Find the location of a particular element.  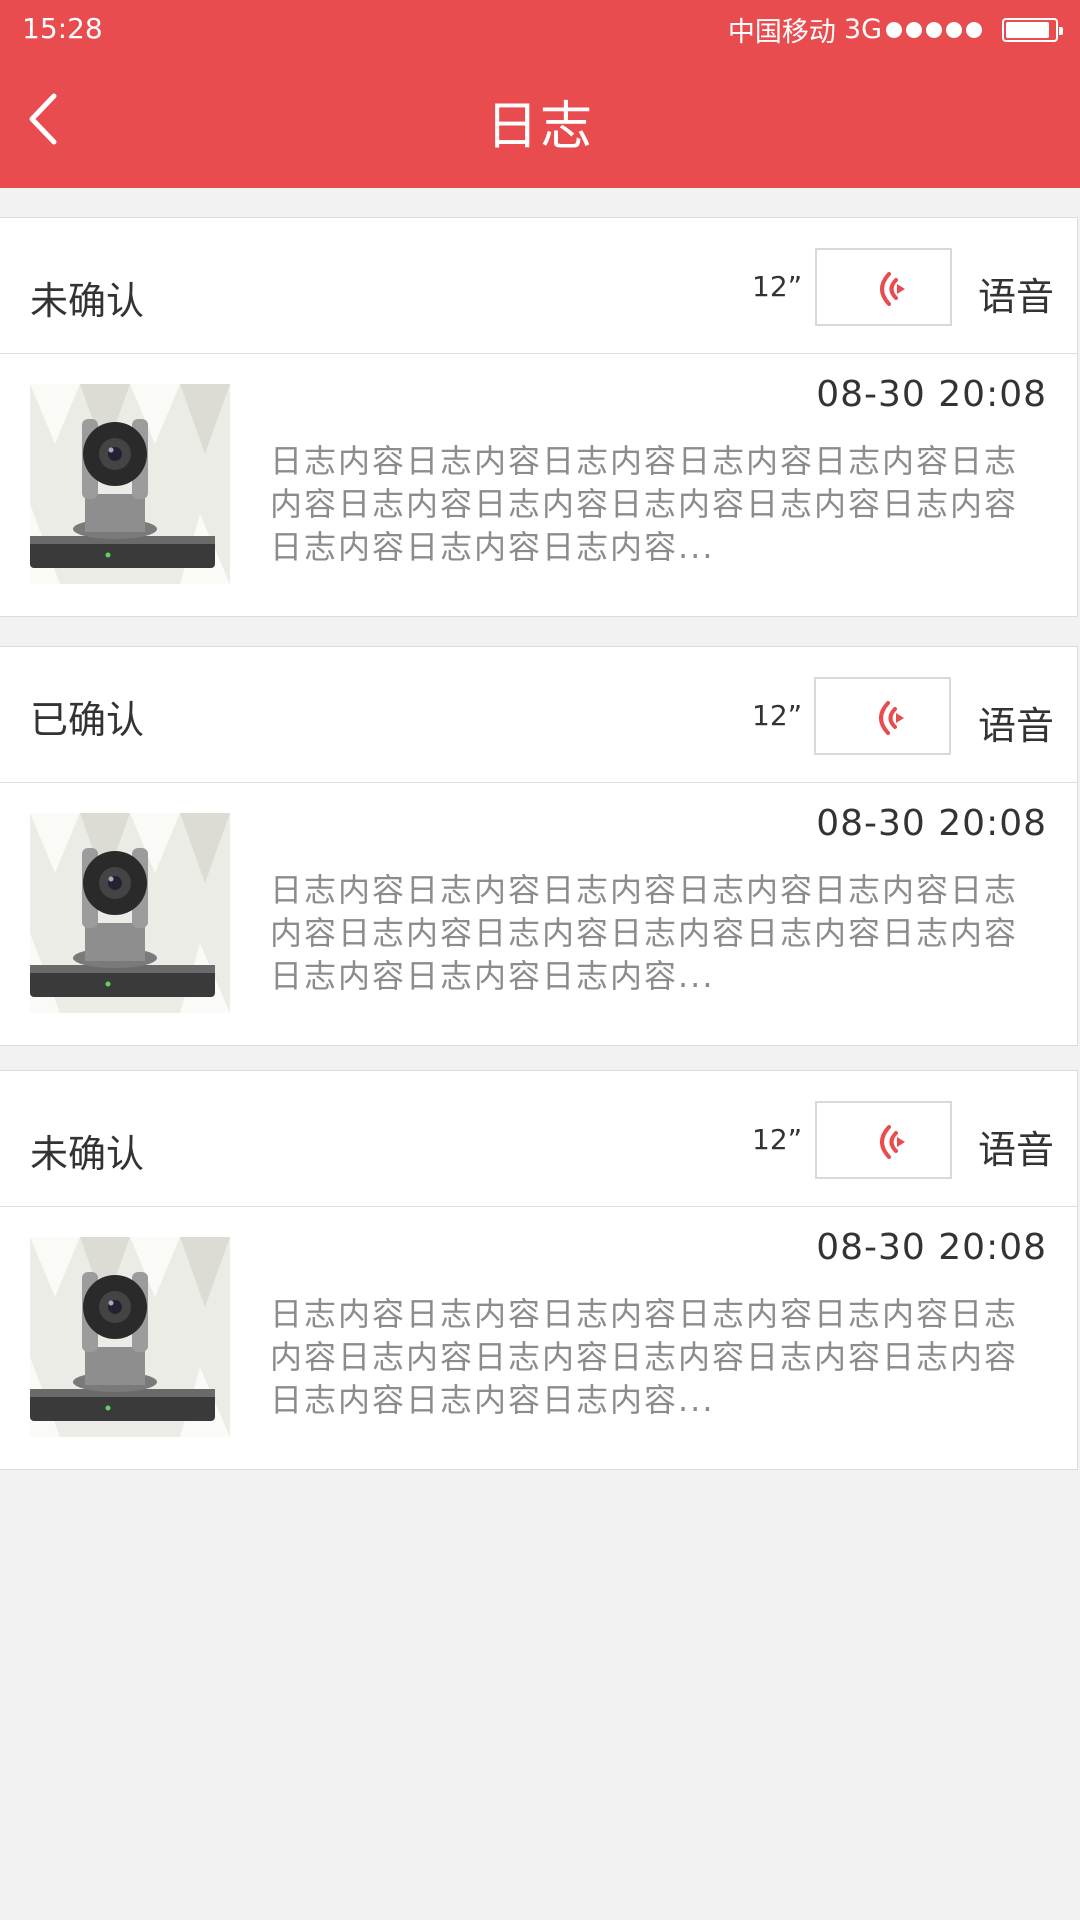

status-bar: 15:28 中国移动 3G is located at coordinates (540, 28).